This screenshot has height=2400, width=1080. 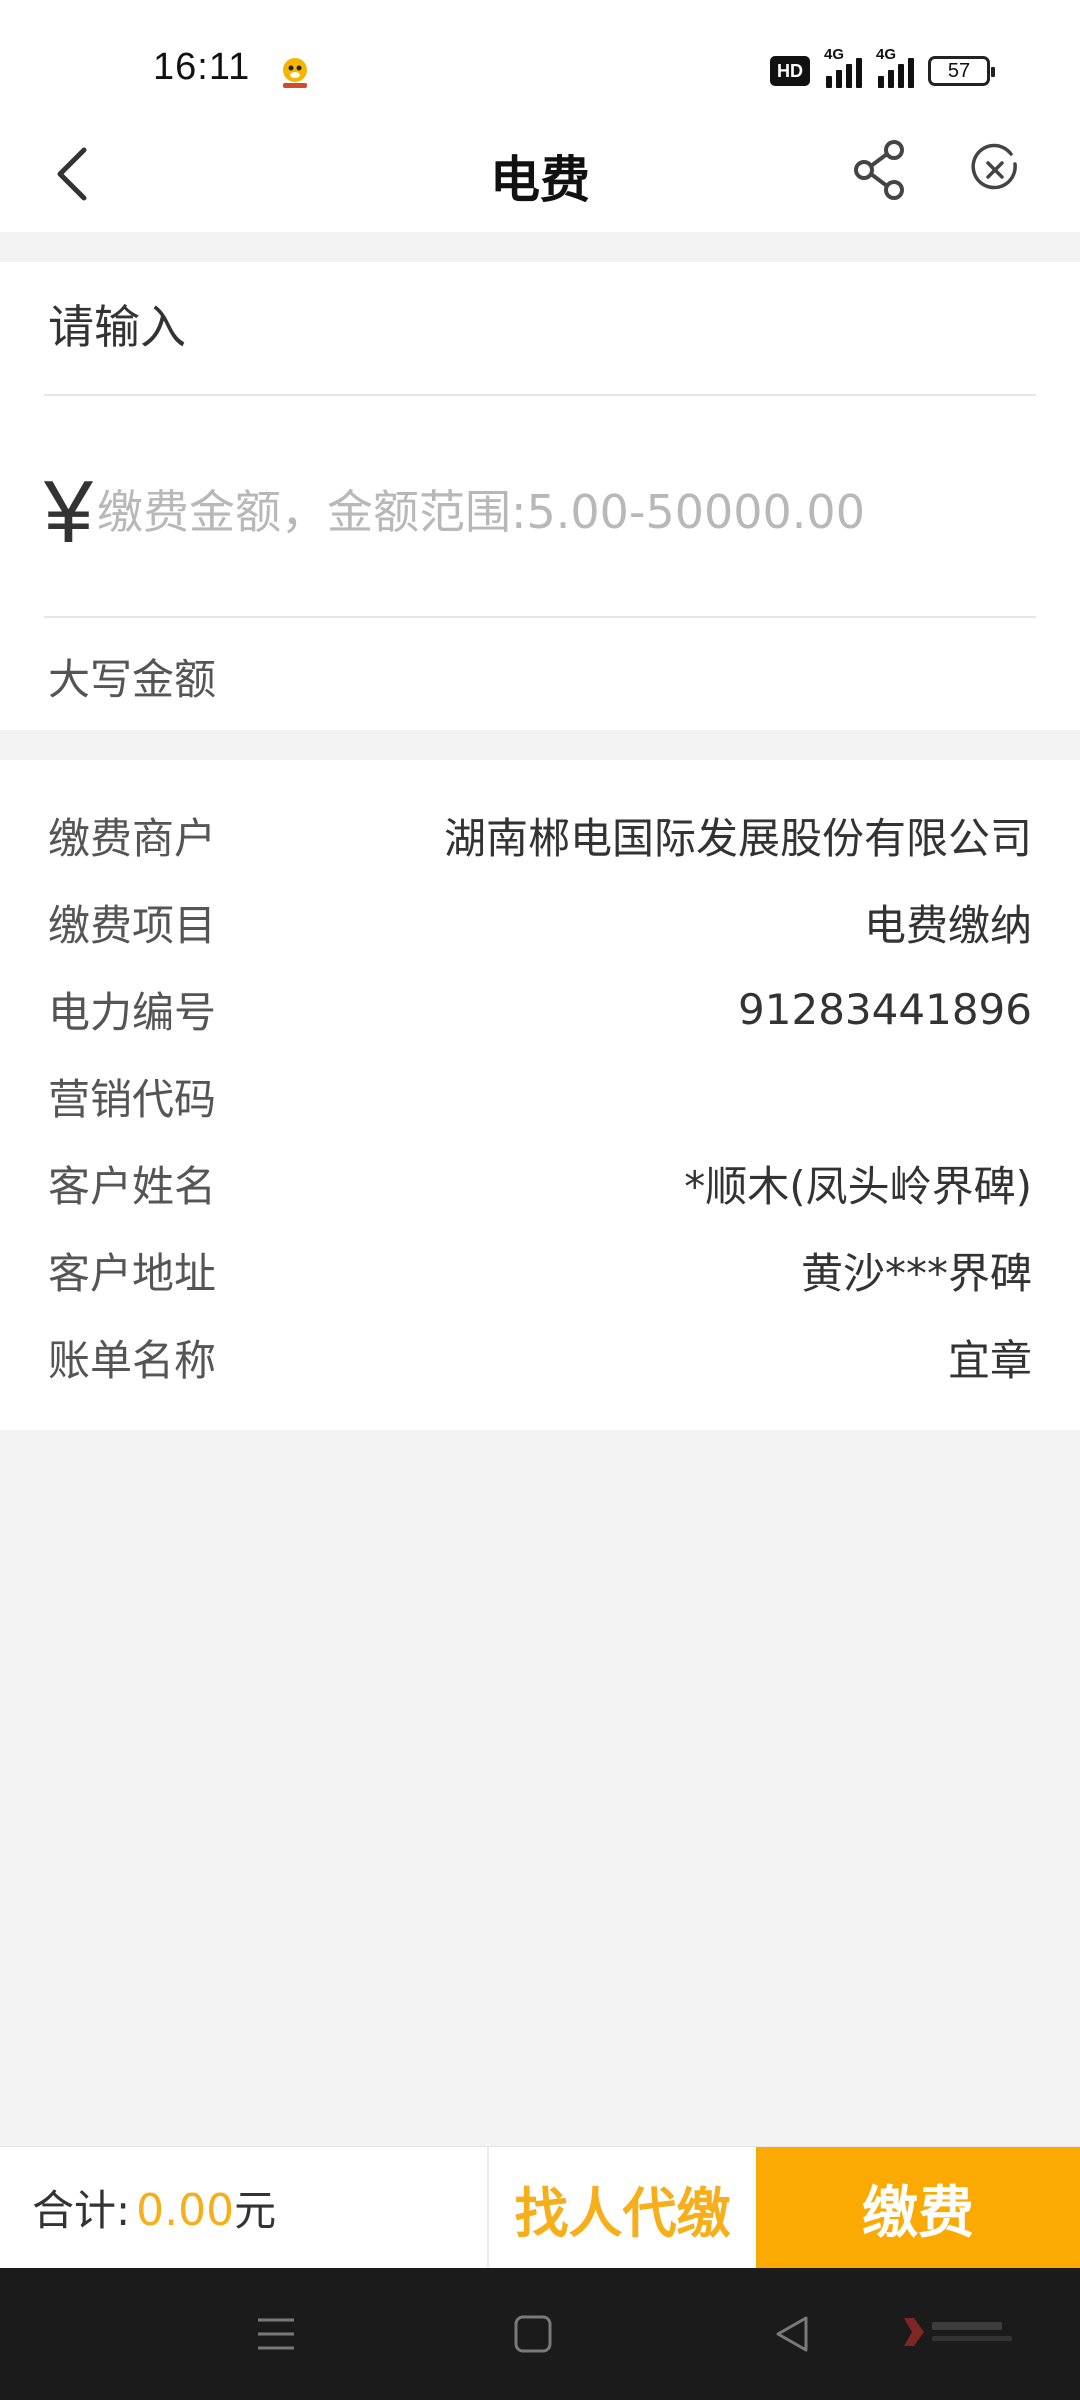 What do you see at coordinates (790, 71) in the screenshot?
I see `hd-voice-icon: HD` at bounding box center [790, 71].